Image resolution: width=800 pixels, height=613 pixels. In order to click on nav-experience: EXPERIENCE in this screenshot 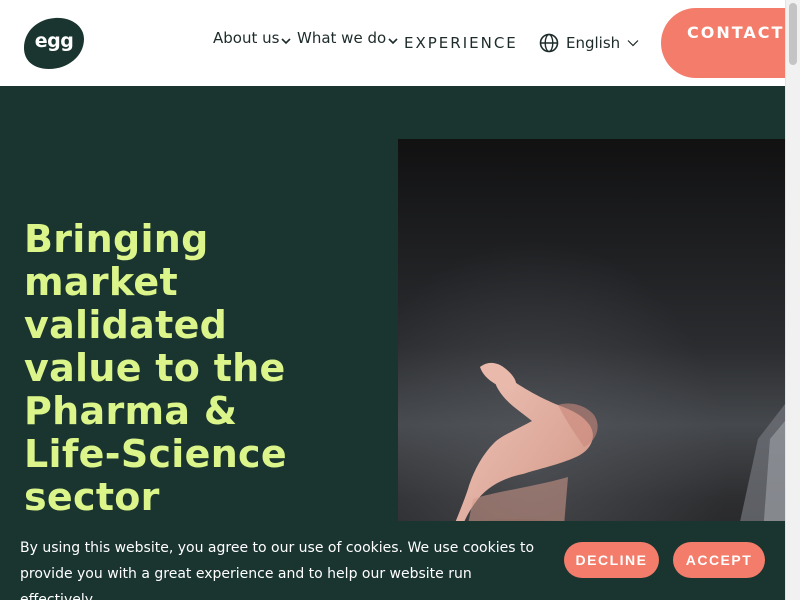, I will do `click(461, 43)`.